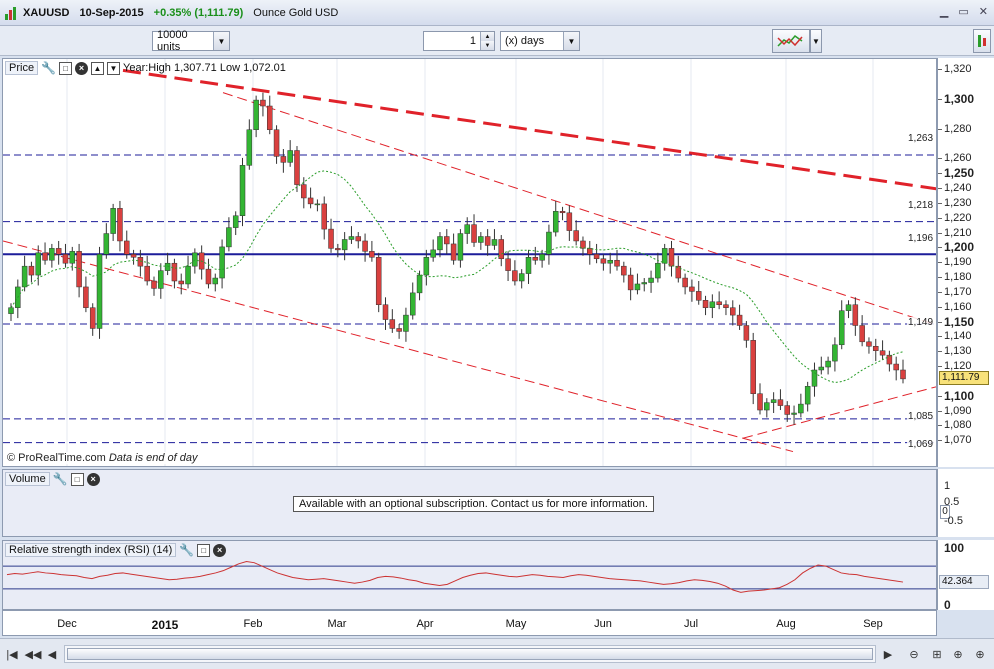 This screenshot has width=994, height=669. I want to click on zoom-icon: ⊕, so click(958, 654).